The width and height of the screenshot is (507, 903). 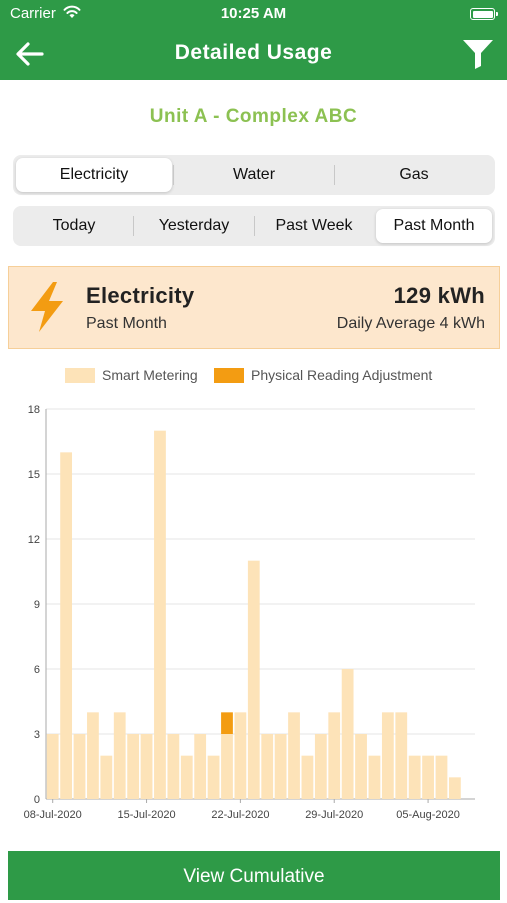 I want to click on y-tick-label: 6, so click(x=37, y=670).